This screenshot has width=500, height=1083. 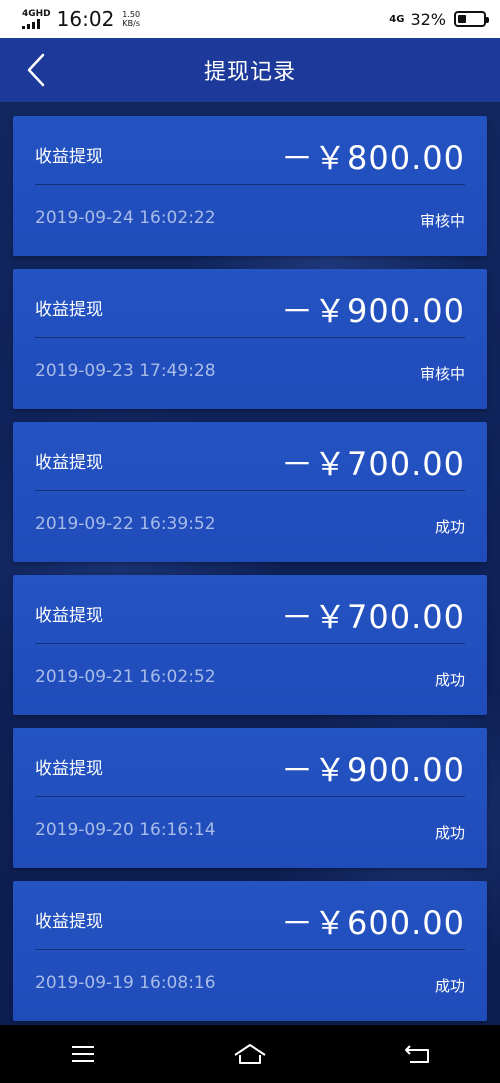 I want to click on record-datetime: 2019-09-20 16:16:14, so click(x=125, y=830).